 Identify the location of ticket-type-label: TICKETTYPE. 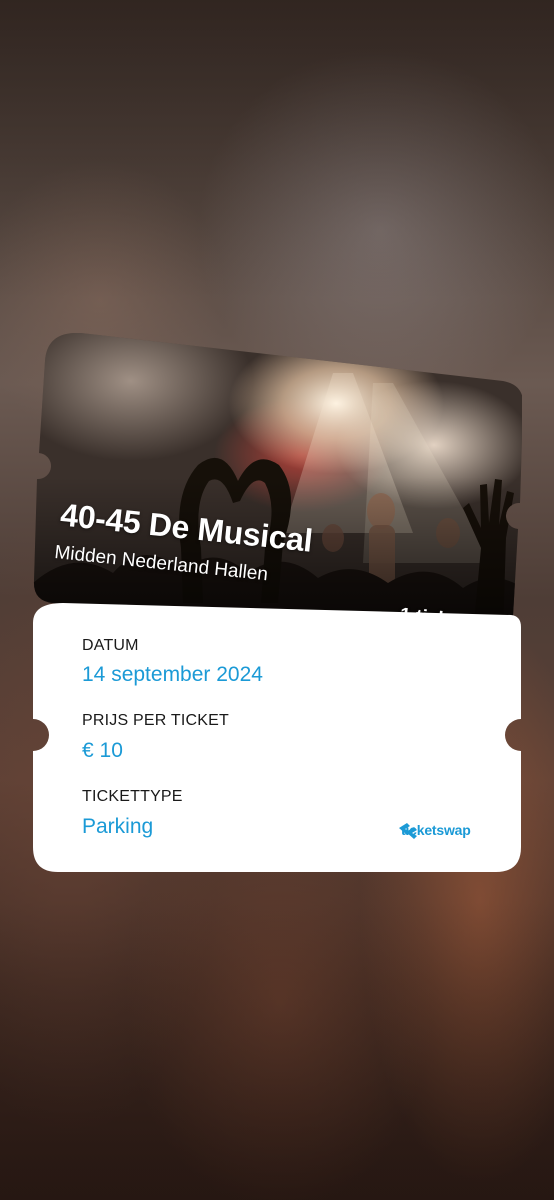
(132, 796).